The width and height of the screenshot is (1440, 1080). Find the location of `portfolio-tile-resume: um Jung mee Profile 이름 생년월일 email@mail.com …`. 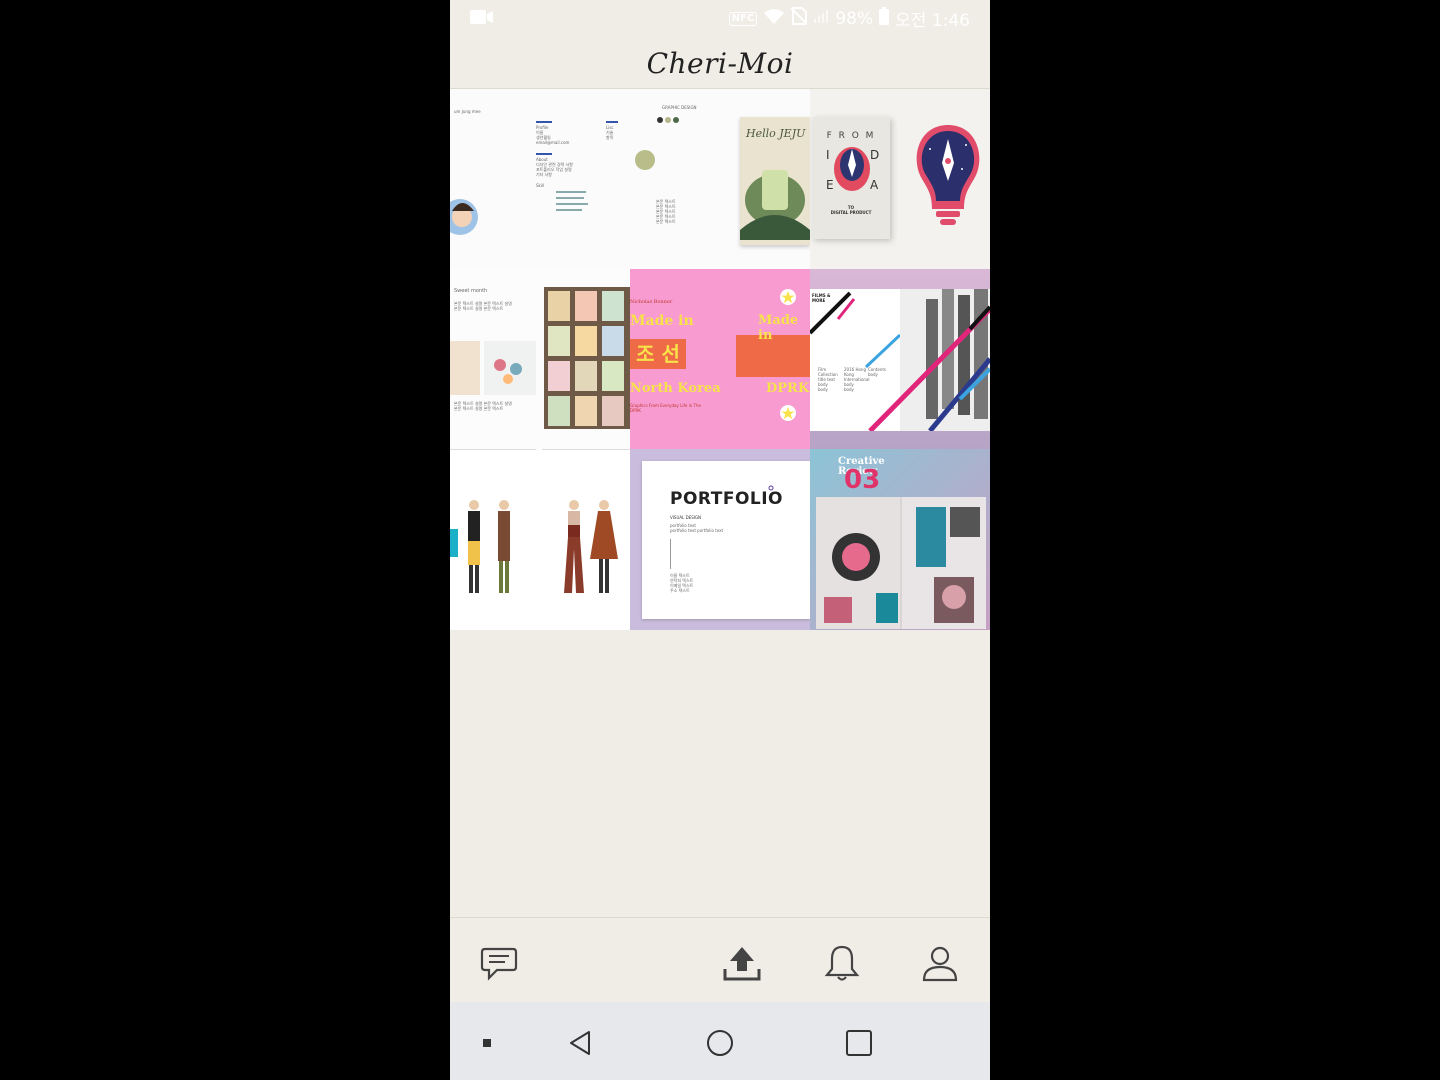

portfolio-tile-resume: um Jung mee Profile 이름 생년월일 email@mail.com … is located at coordinates (630, 179).